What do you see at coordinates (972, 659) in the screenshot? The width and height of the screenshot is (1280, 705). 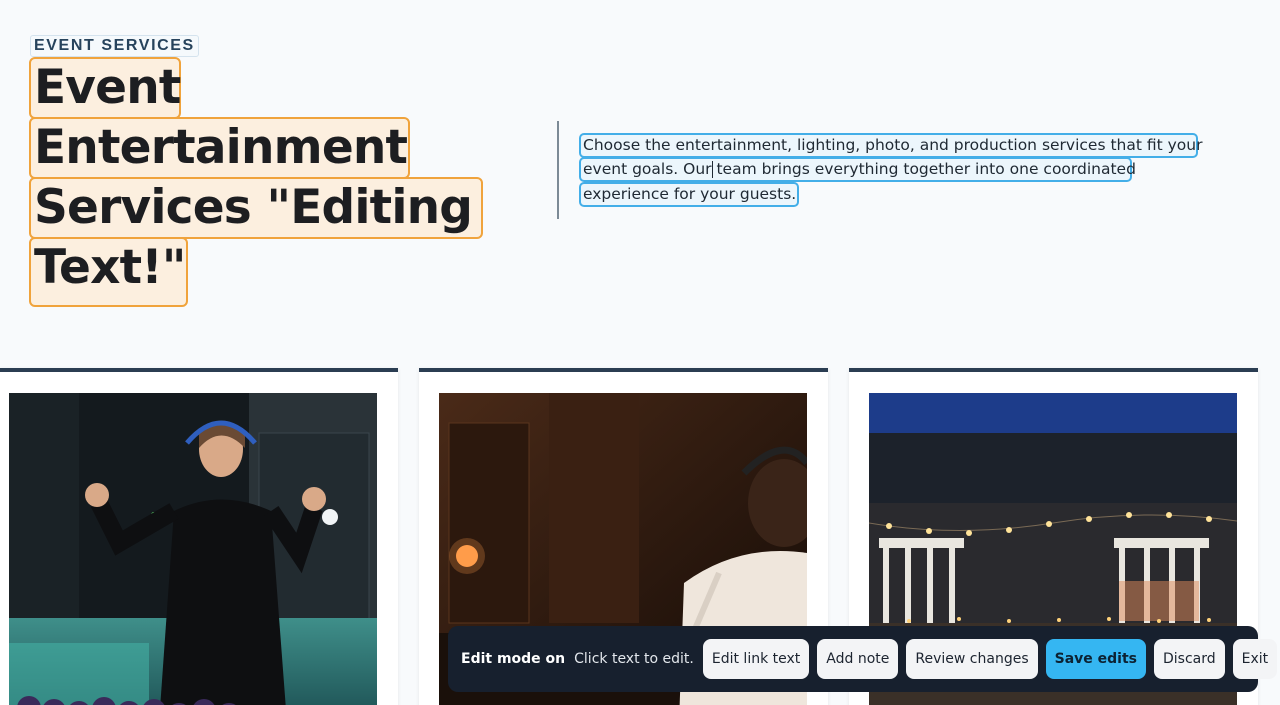 I see `review-changes-button: Review changes` at bounding box center [972, 659].